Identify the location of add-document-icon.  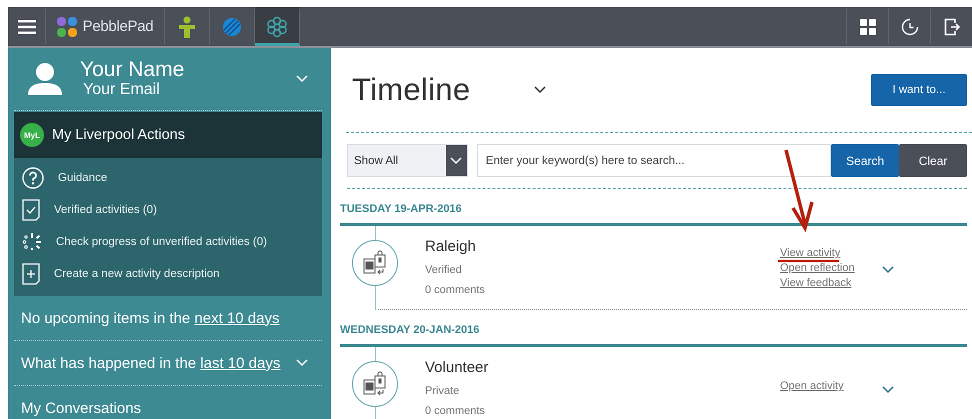
(31, 274).